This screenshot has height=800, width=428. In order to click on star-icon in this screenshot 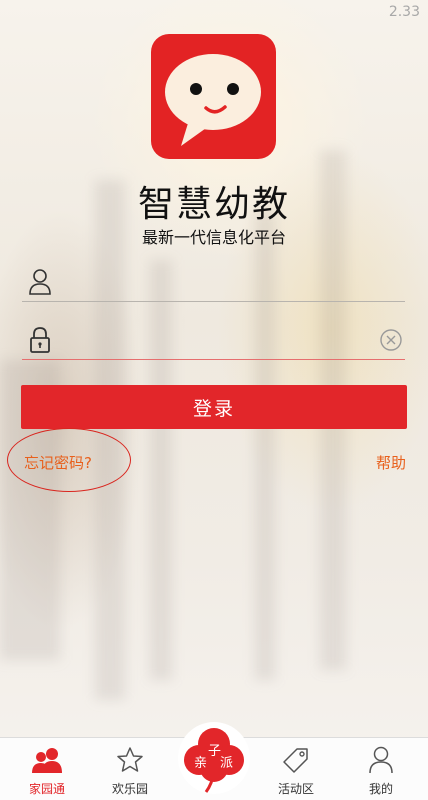, I will do `click(130, 759)`.